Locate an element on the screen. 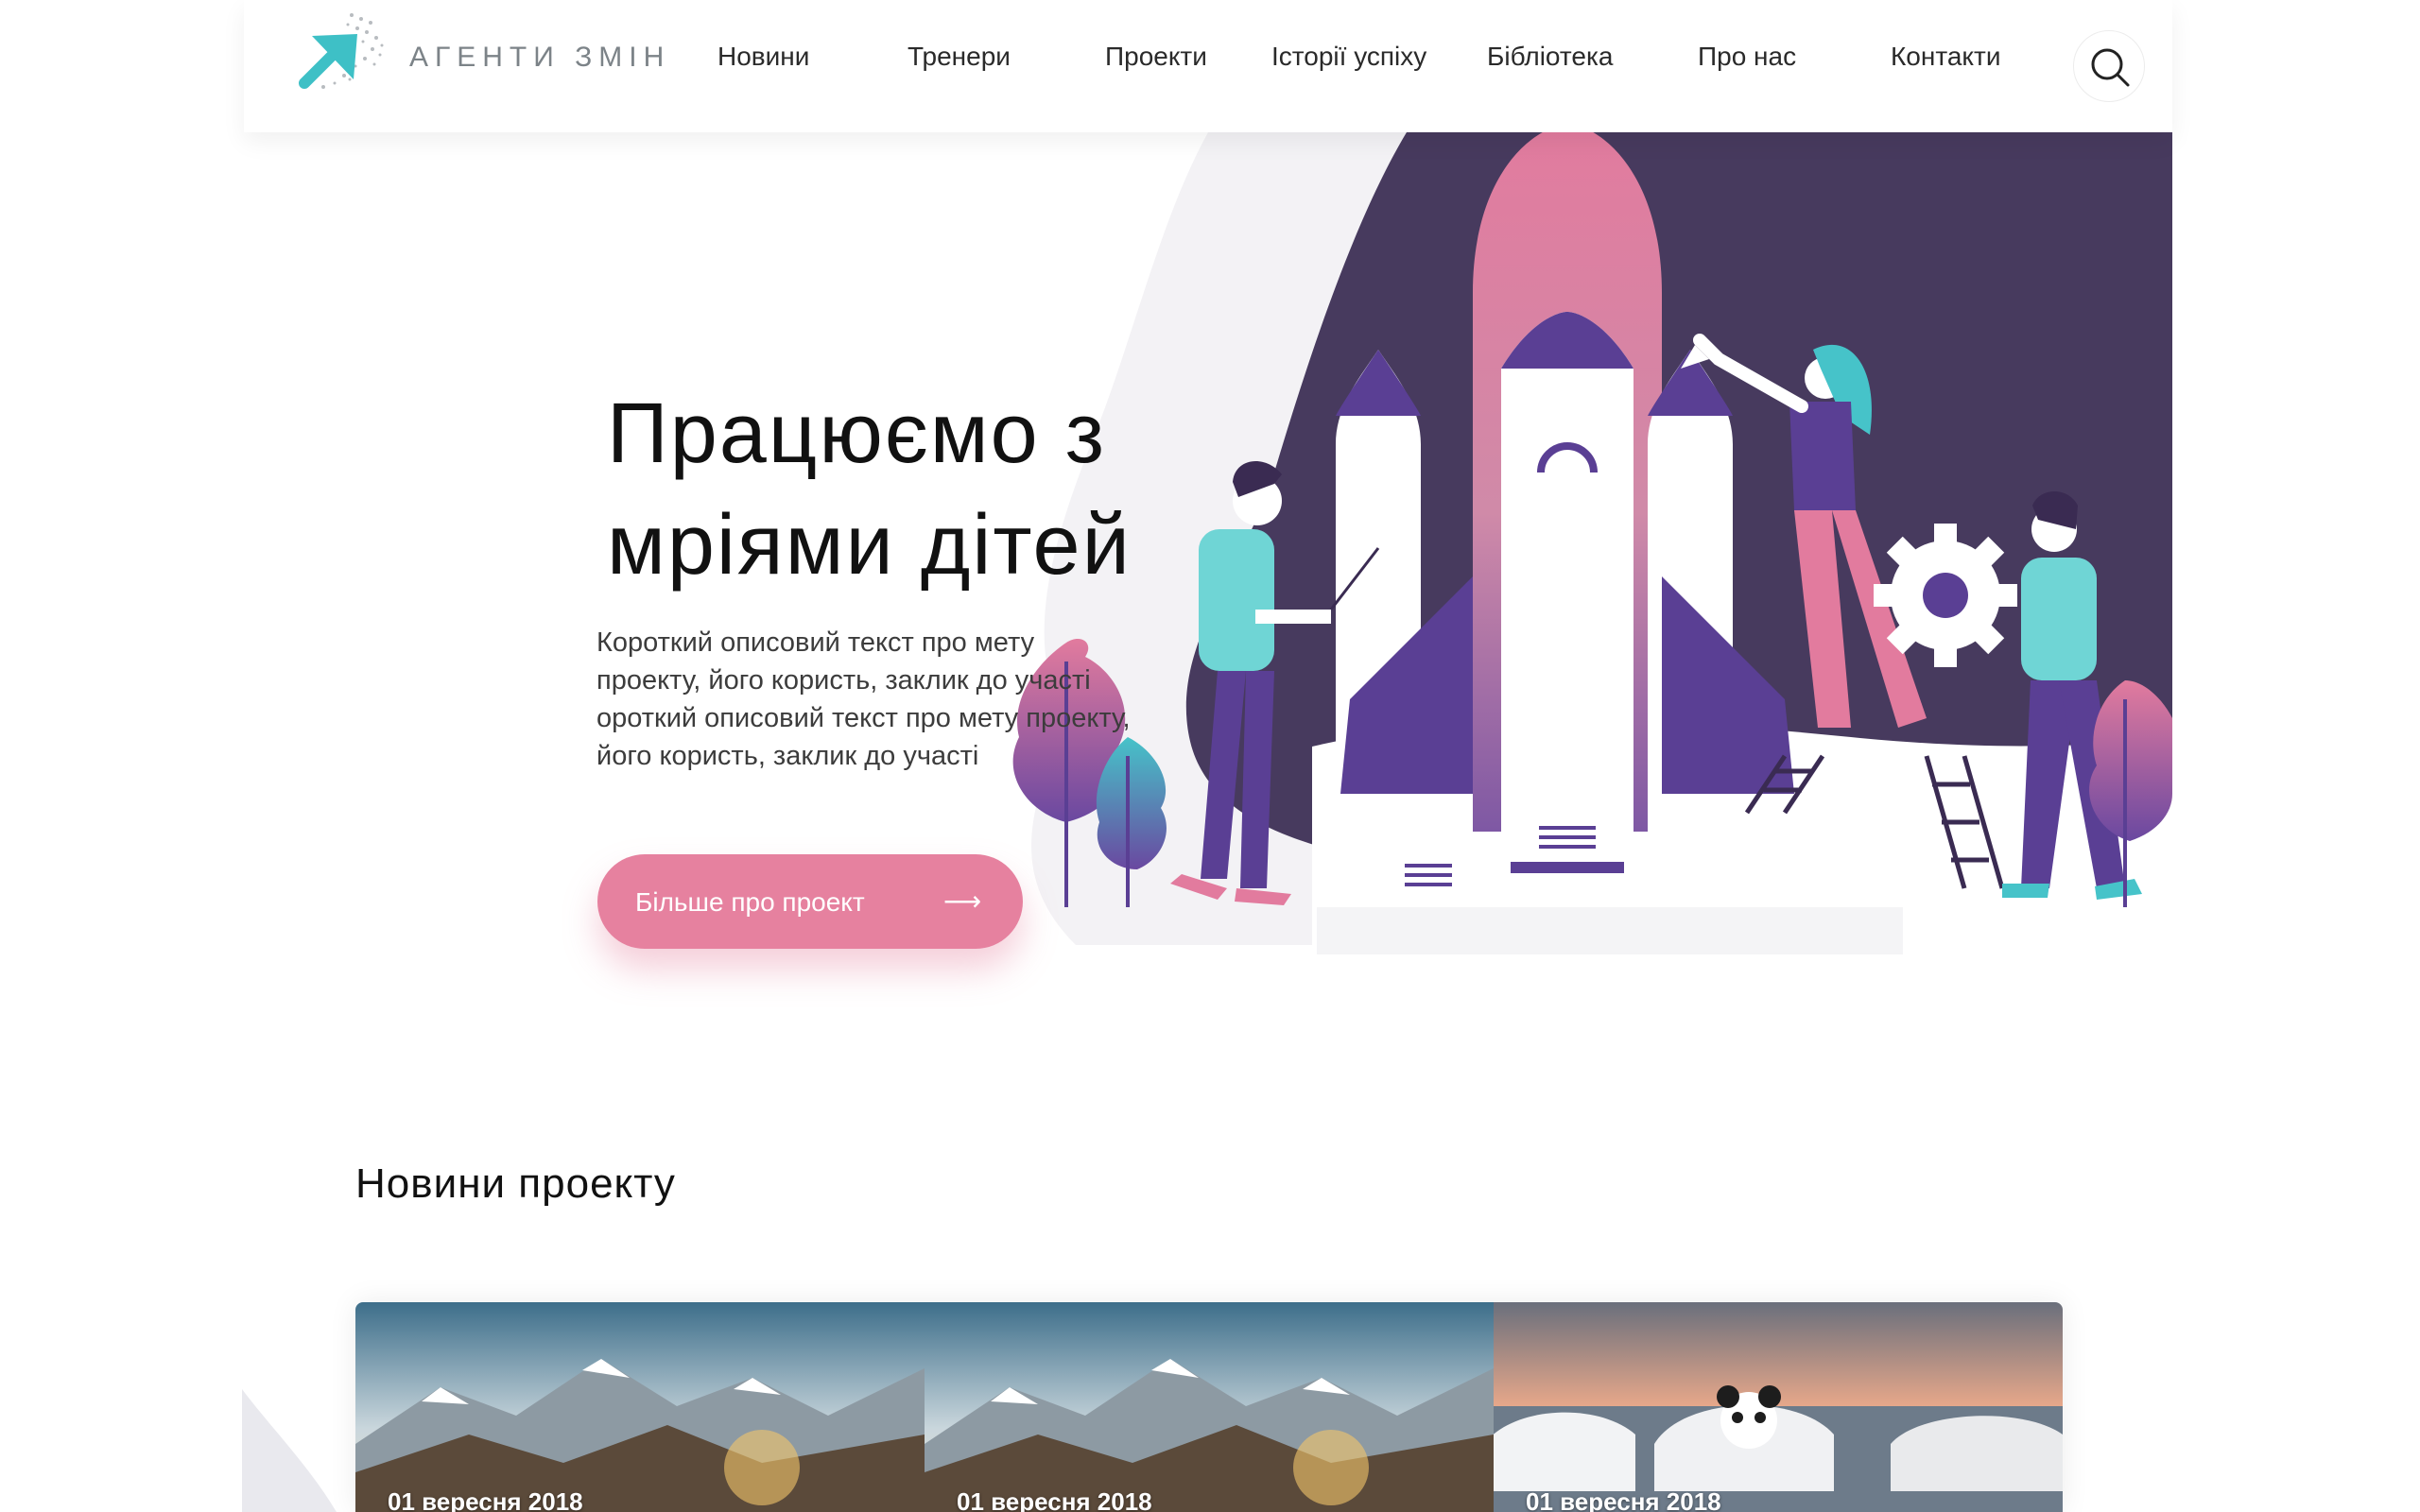 This screenshot has width=2420, height=1512. nav-item-projects: Проекти is located at coordinates (1156, 57).